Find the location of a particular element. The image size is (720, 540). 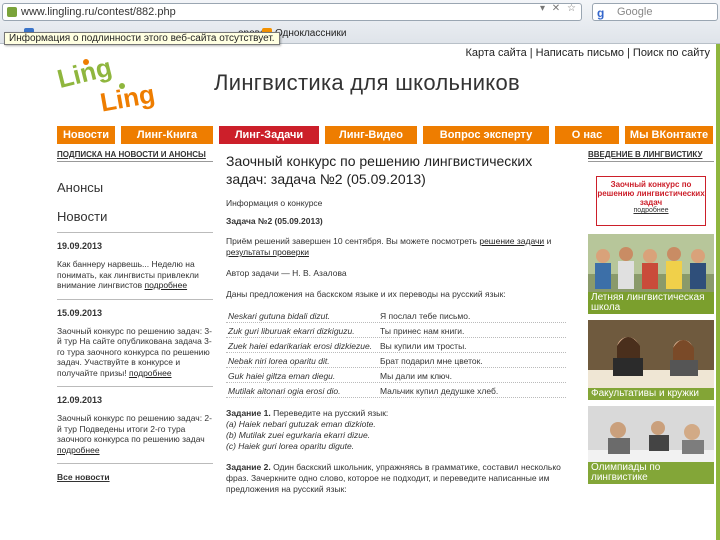

logo-word-2: Ling is located at coordinates (127, 96).